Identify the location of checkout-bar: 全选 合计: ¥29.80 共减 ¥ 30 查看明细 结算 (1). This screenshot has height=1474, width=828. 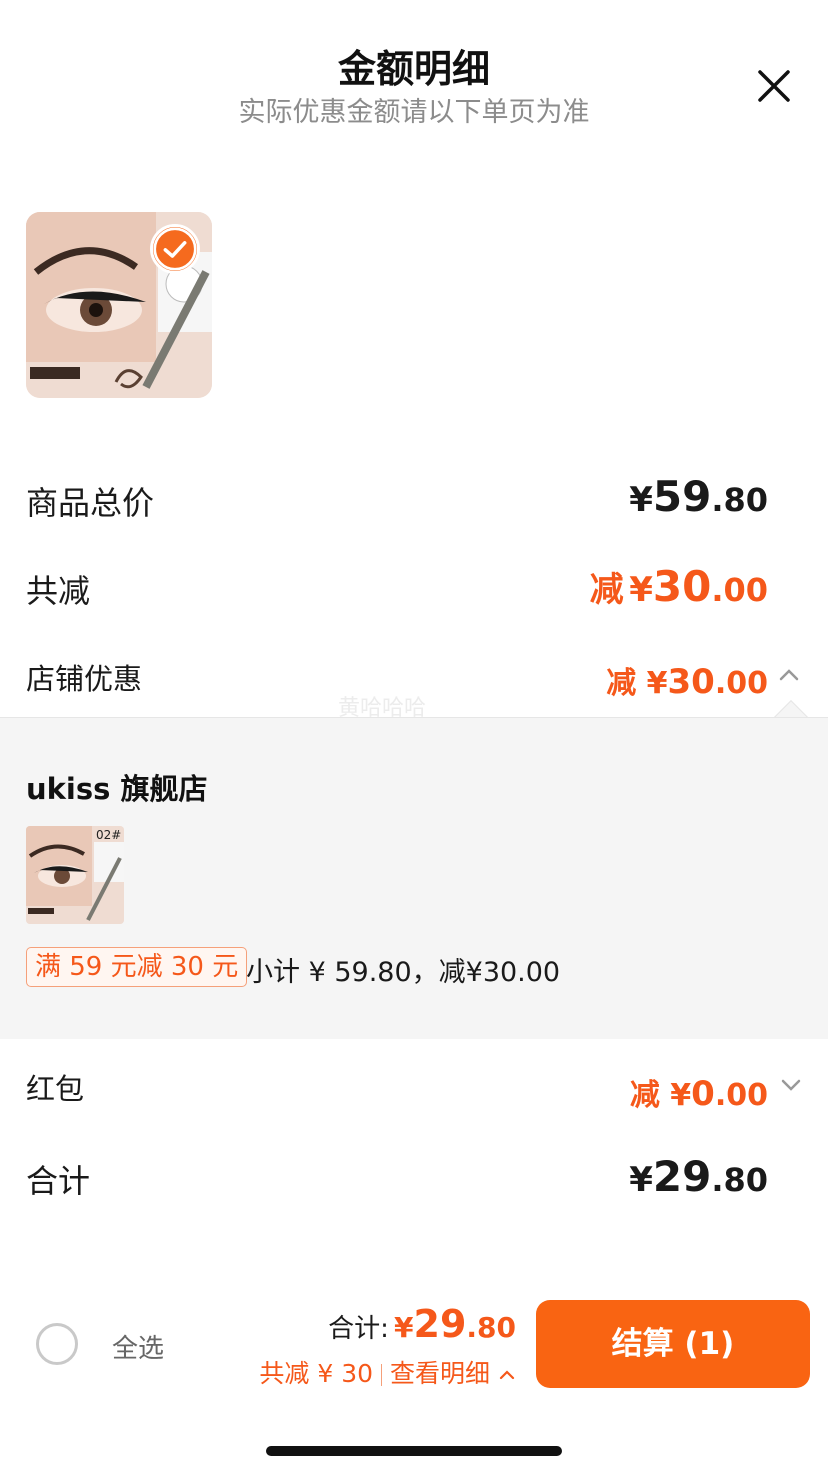
(414, 1345).